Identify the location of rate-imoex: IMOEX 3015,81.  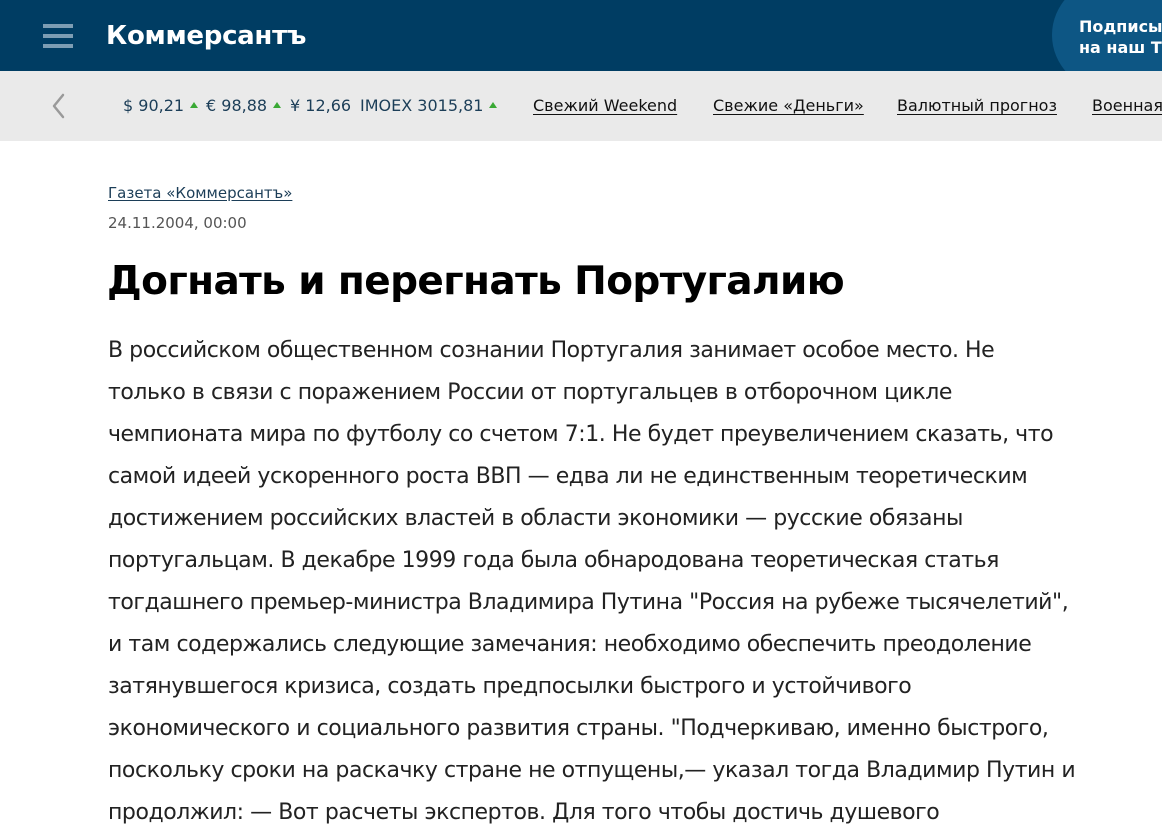
(429, 106).